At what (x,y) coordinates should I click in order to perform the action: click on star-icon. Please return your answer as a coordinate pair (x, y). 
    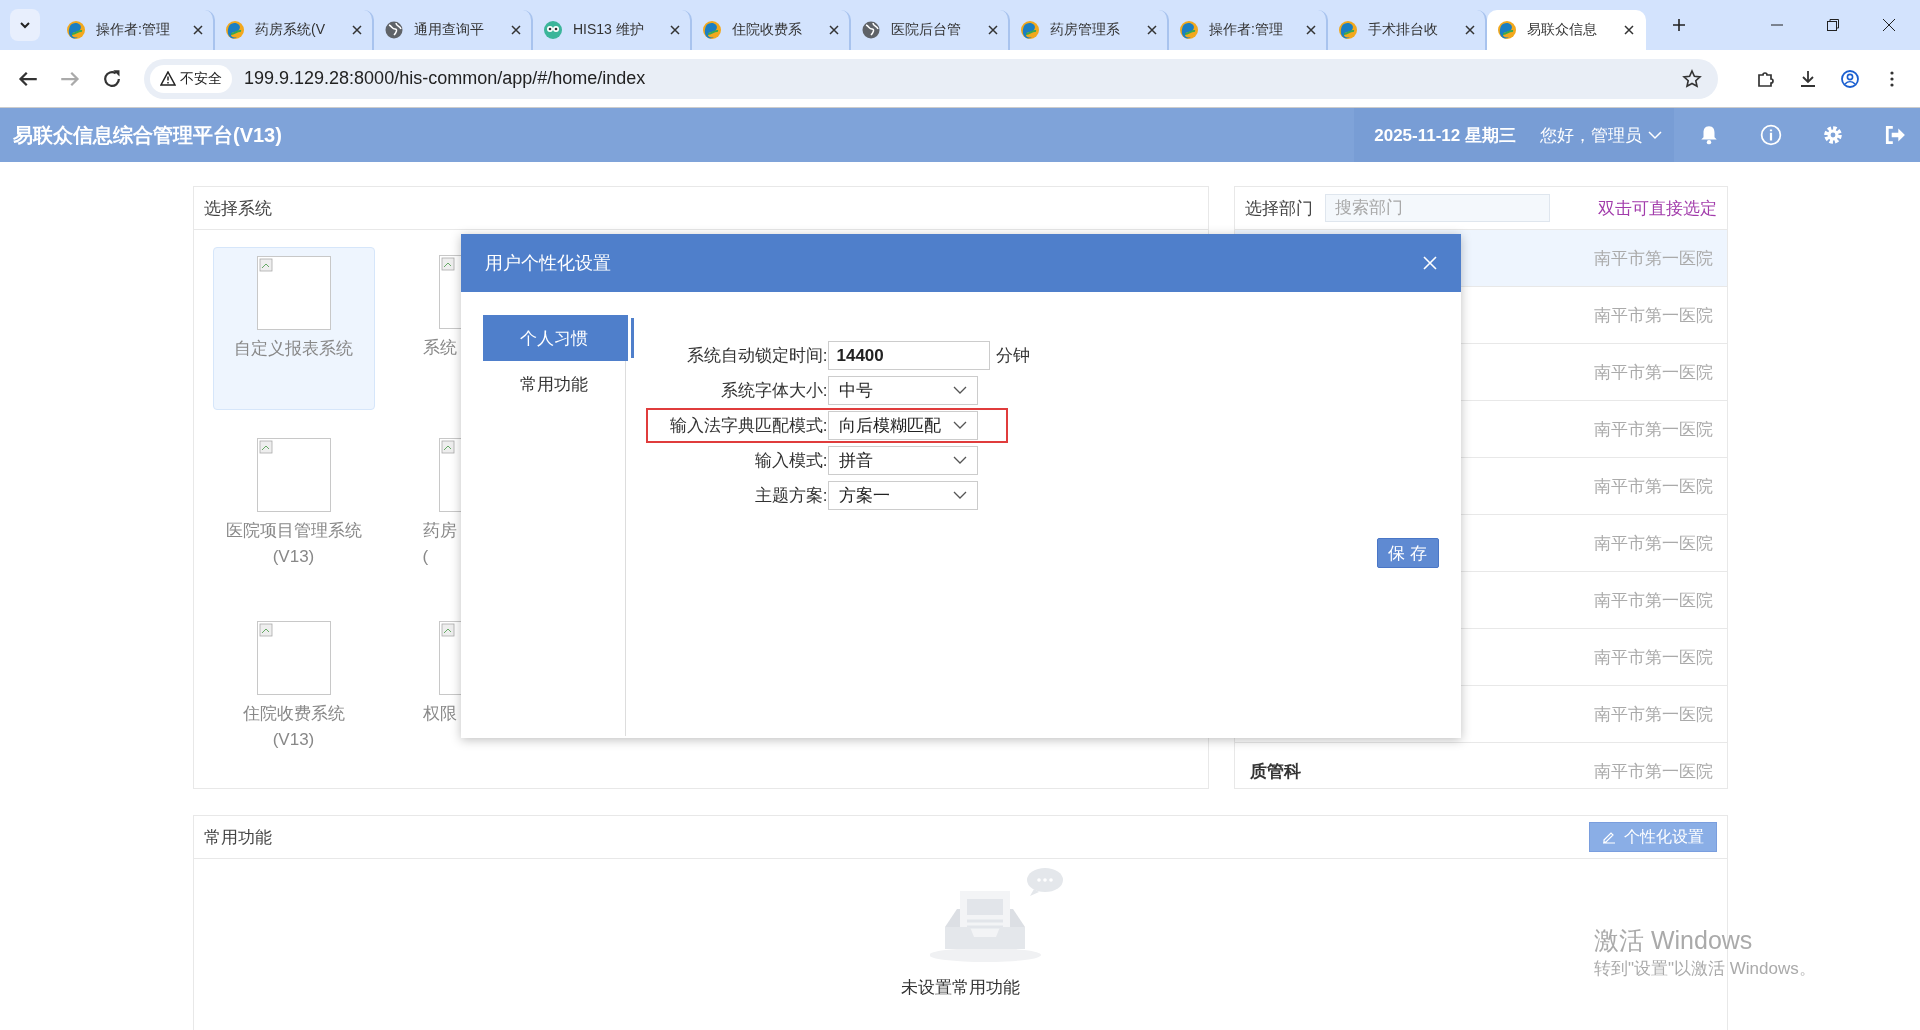
    Looking at the image, I should click on (1692, 78).